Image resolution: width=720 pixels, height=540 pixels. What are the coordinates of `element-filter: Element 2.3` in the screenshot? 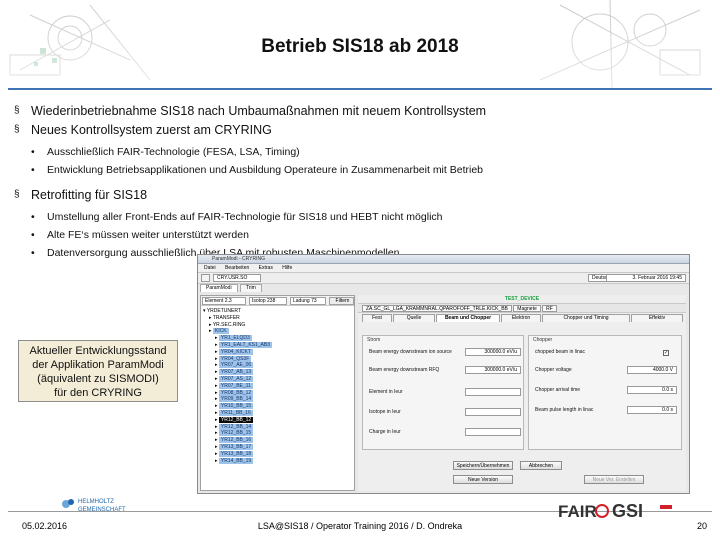 It's located at (224, 301).